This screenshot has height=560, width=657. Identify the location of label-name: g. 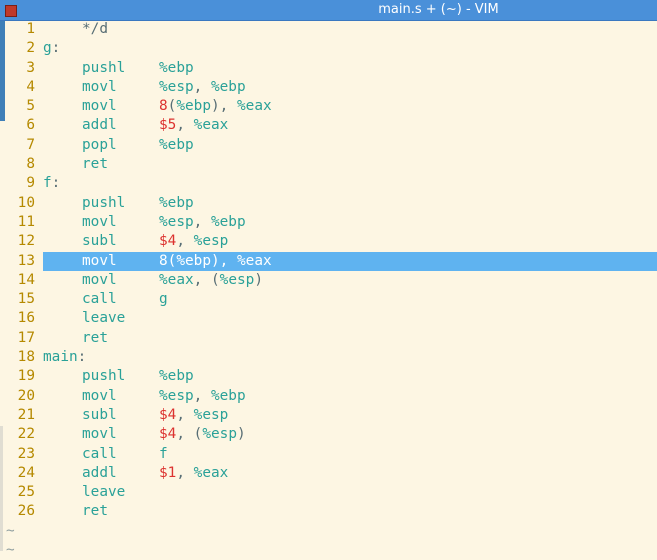
(47, 48).